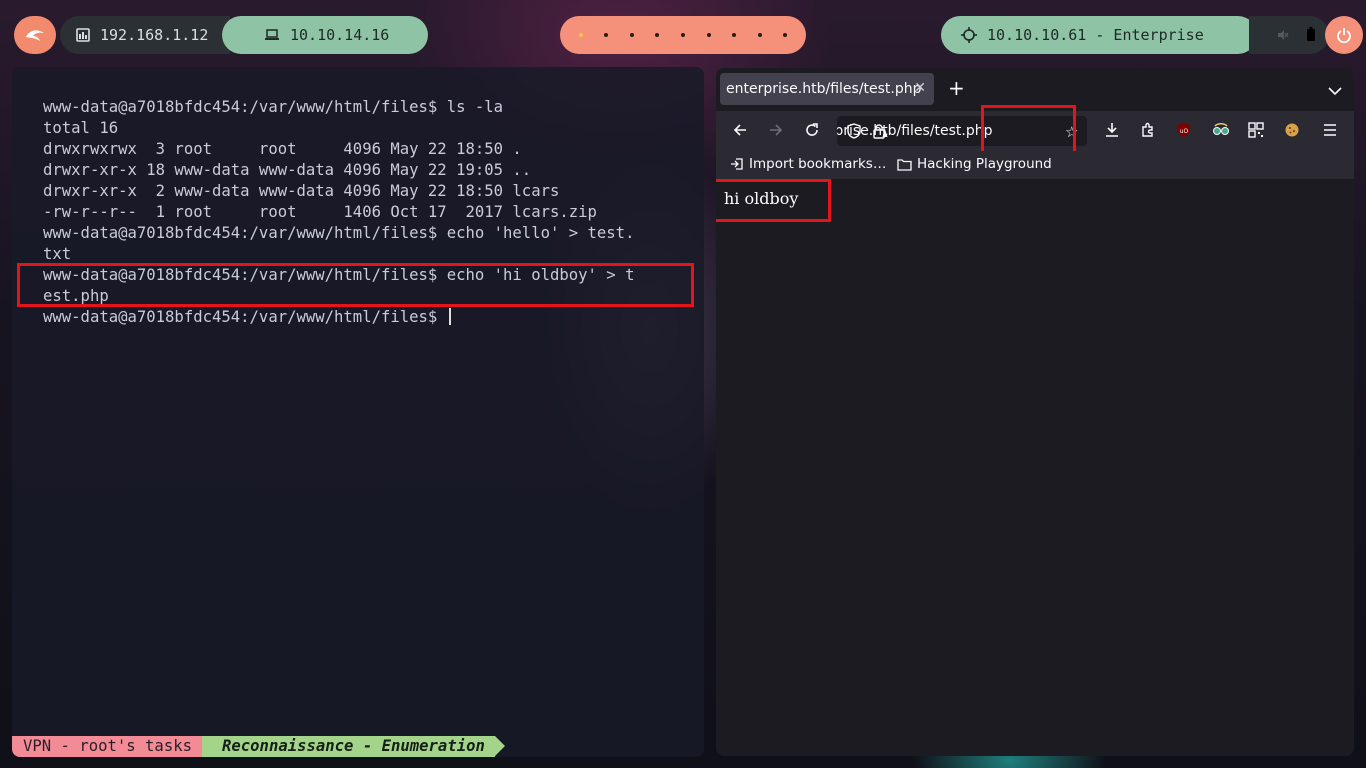 The width and height of the screenshot is (1366, 768). Describe the element at coordinates (1221, 132) in the screenshot. I see `wappalyzer-glasses-icon` at that location.